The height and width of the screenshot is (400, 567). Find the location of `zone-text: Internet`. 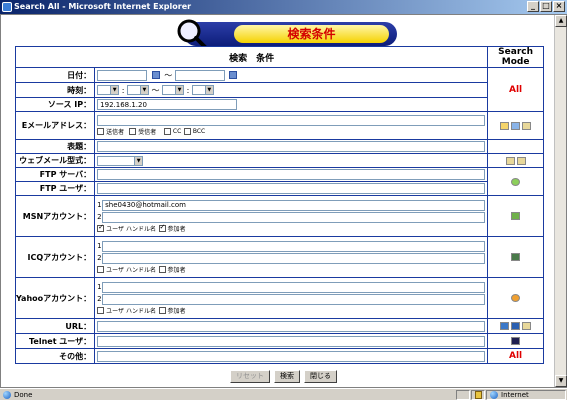

zone-text: Internet is located at coordinates (515, 394).